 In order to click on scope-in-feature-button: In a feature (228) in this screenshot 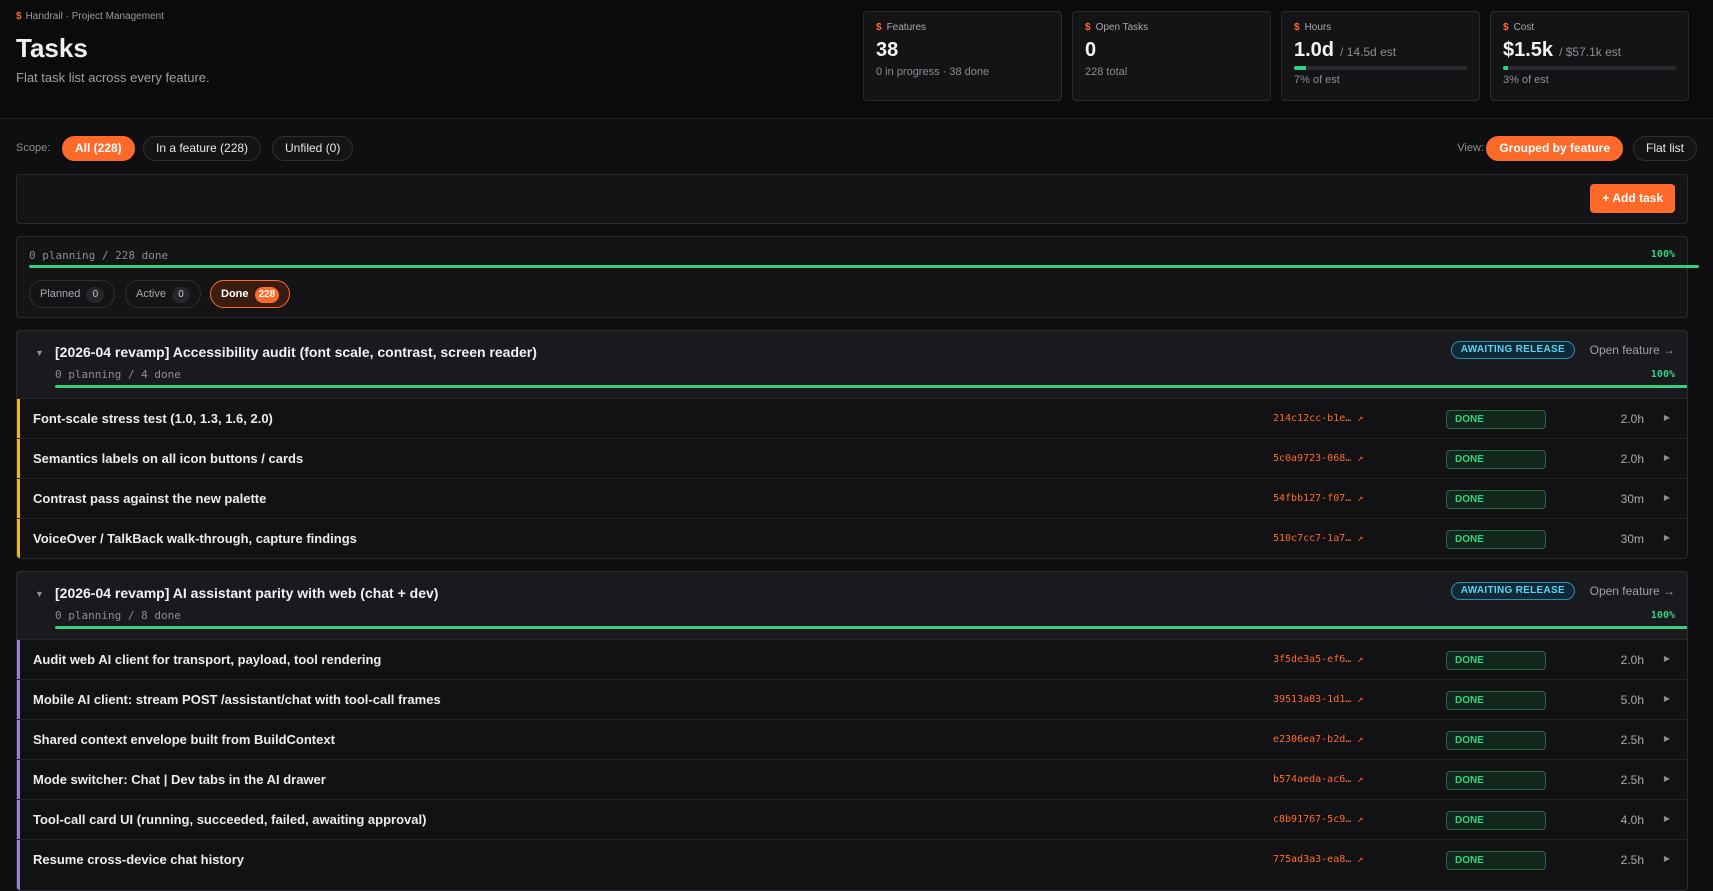, I will do `click(202, 148)`.